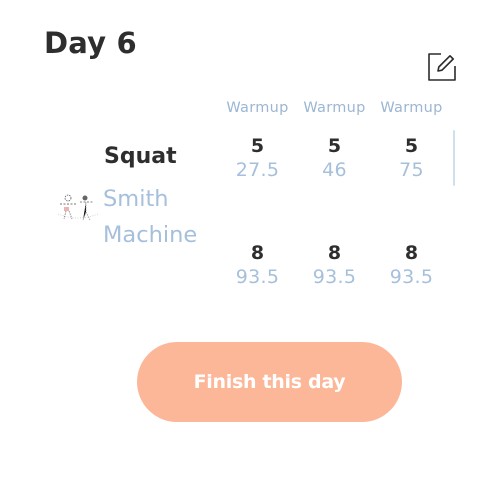 Image resolution: width=480 pixels, height=503 pixels. I want to click on exercise-variant: Smith Machine, so click(150, 217).